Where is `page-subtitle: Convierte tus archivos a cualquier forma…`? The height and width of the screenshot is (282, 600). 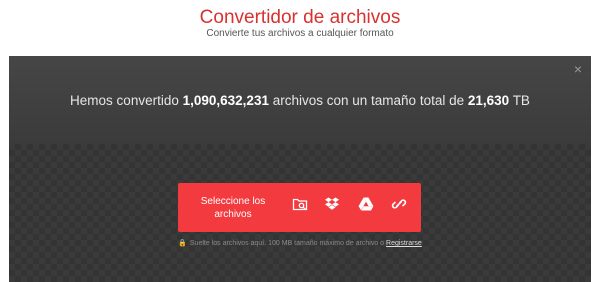 page-subtitle: Convierte tus archivos a cualquier forma… is located at coordinates (300, 33).